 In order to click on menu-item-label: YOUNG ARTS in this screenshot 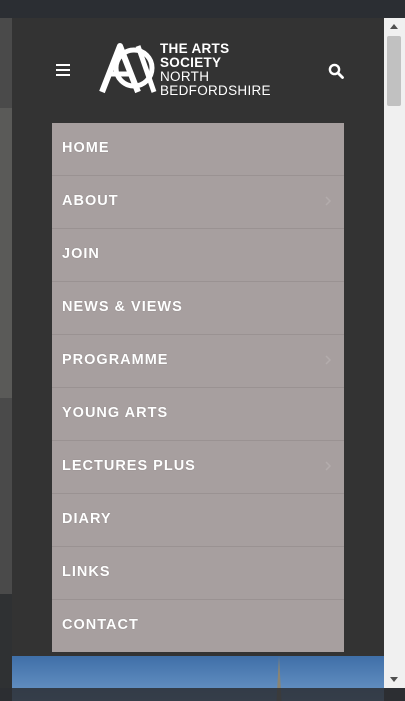, I will do `click(115, 413)`.